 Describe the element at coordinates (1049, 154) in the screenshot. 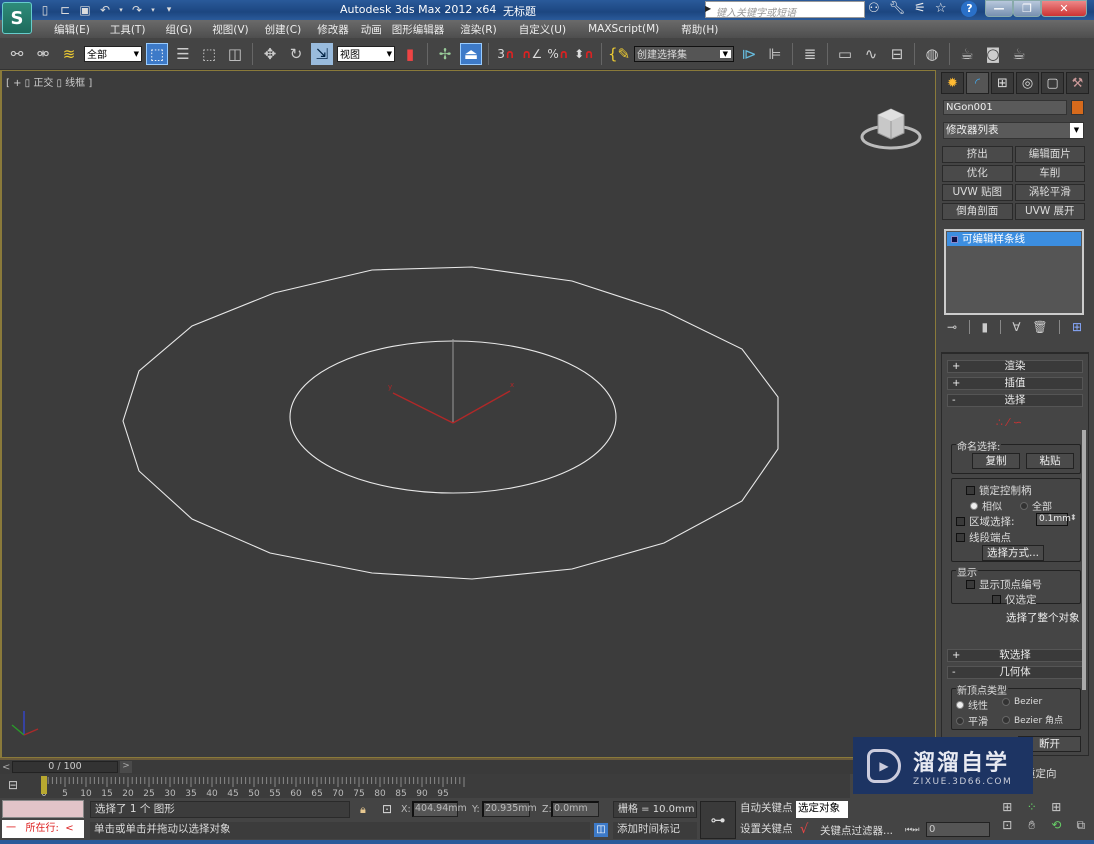

I see `edit-patch-button: 编辑面片` at that location.